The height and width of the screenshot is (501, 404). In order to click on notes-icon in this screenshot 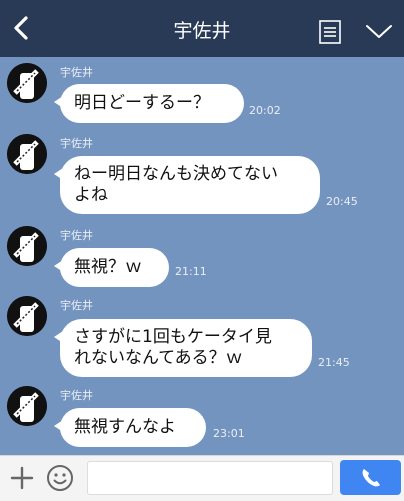, I will do `click(330, 32)`.